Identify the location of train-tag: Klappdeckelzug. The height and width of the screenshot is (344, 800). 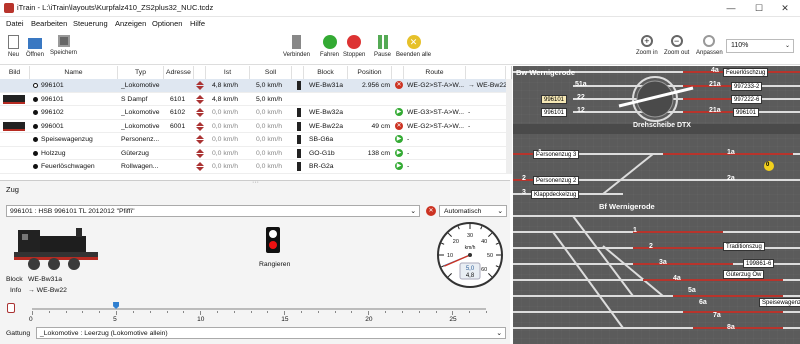
(555, 194).